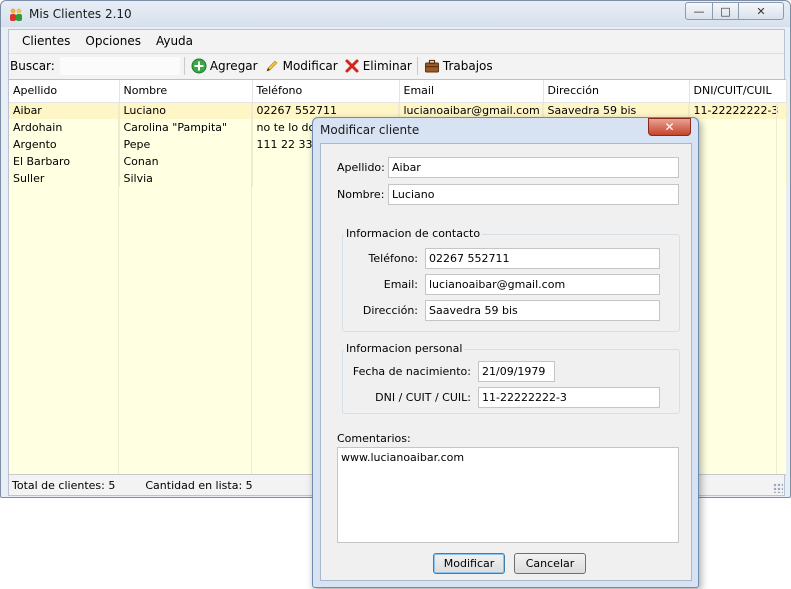 The height and width of the screenshot is (589, 791). Describe the element at coordinates (16, 14) in the screenshot. I see `app-people-icon` at that location.